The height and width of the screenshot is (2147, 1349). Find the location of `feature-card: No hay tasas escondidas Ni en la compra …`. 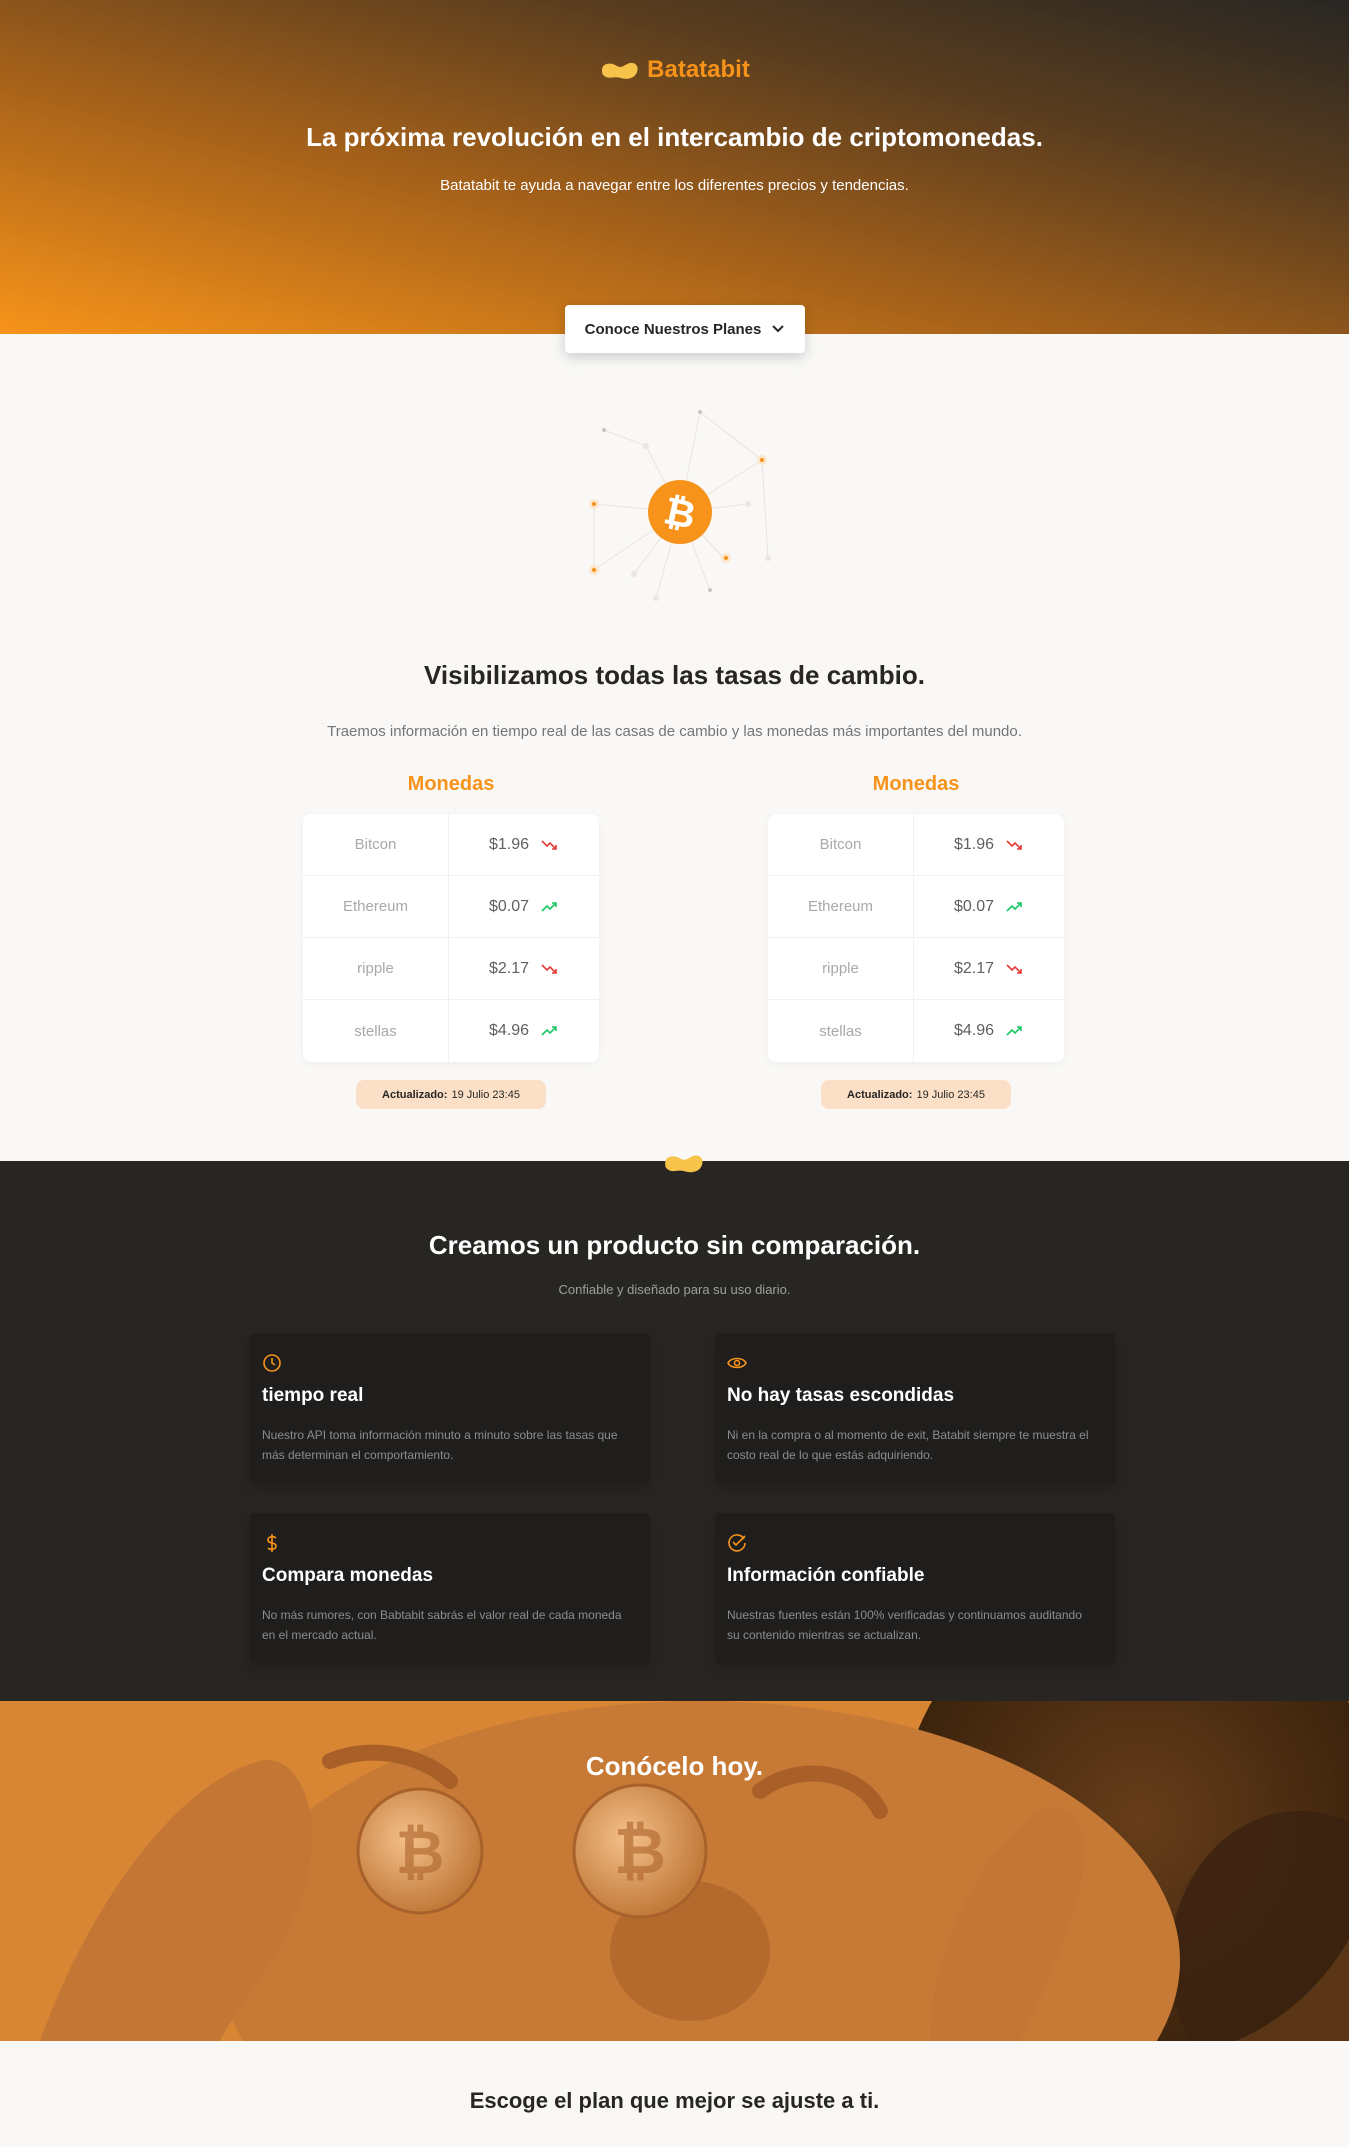

feature-card: No hay tasas escondidas Ni en la compra … is located at coordinates (915, 1408).